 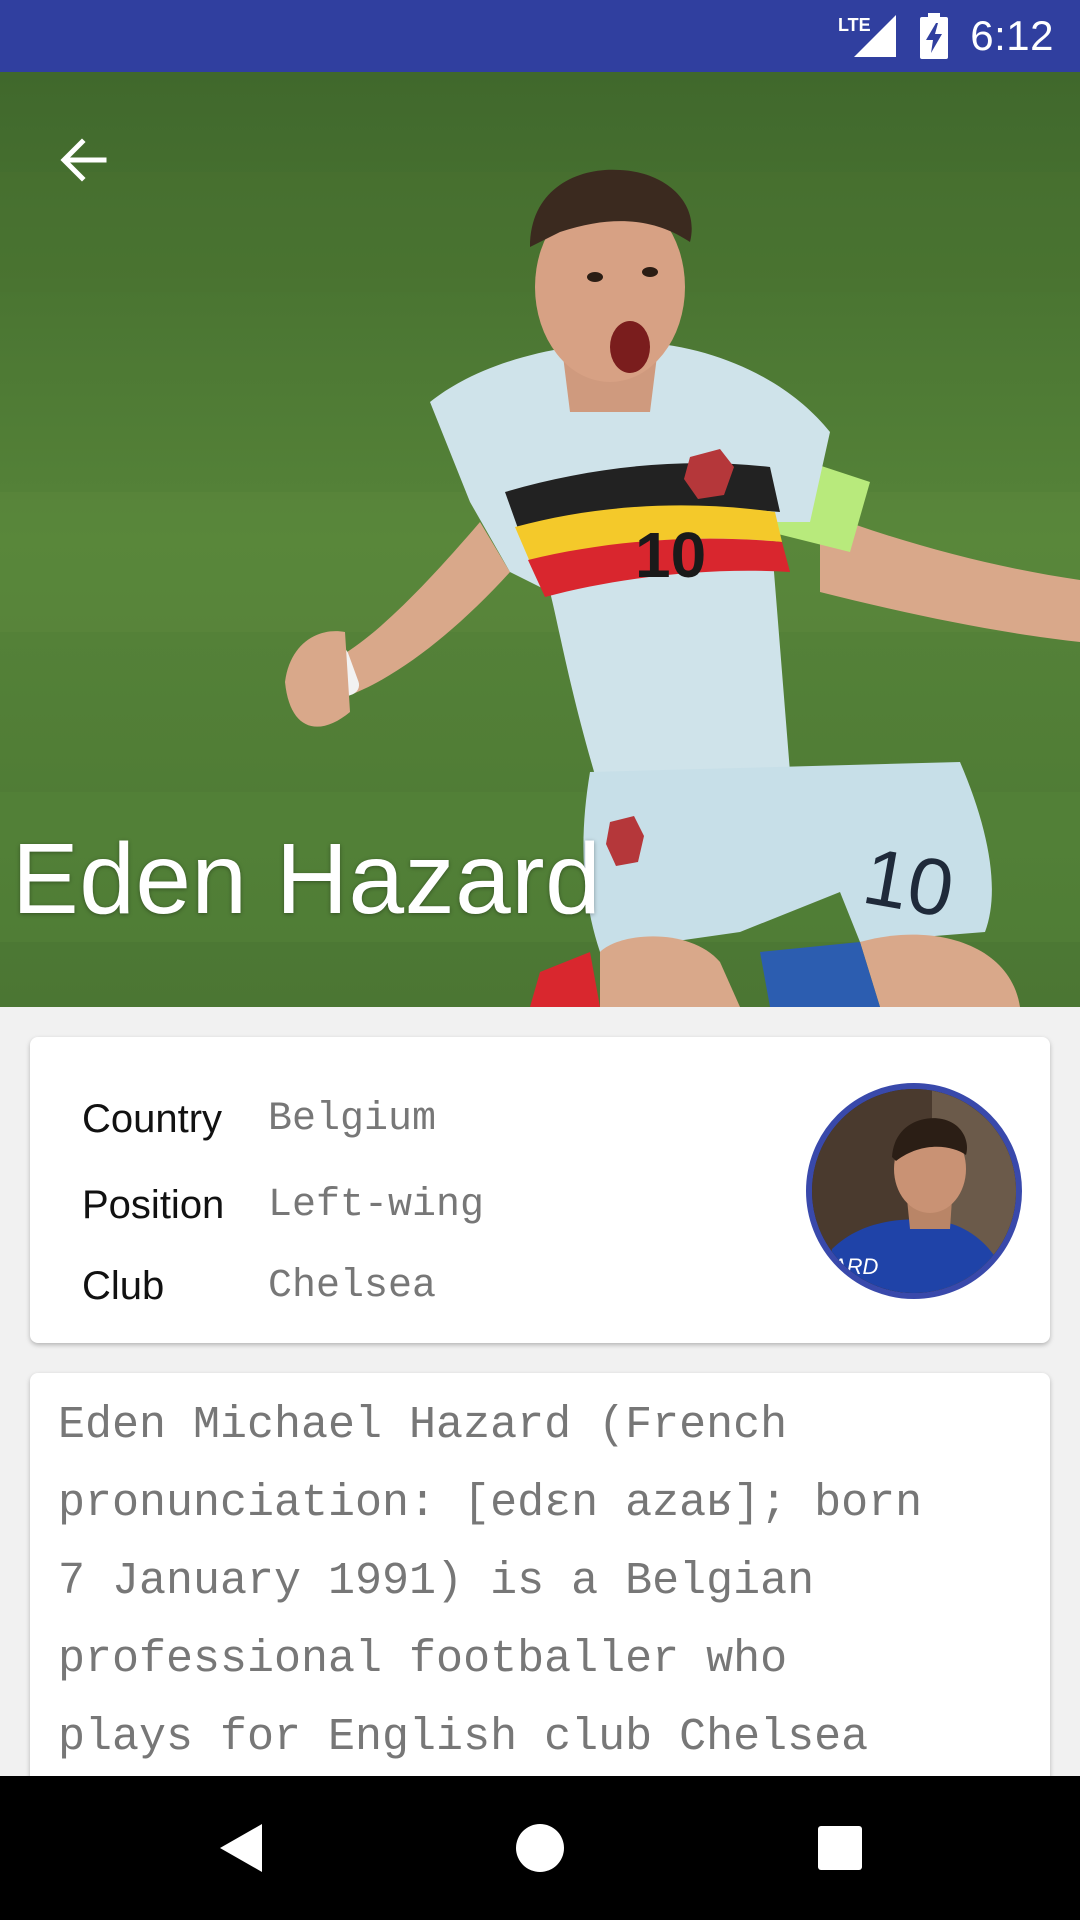 I want to click on player-avatar: ARD, so click(x=914, y=1191).